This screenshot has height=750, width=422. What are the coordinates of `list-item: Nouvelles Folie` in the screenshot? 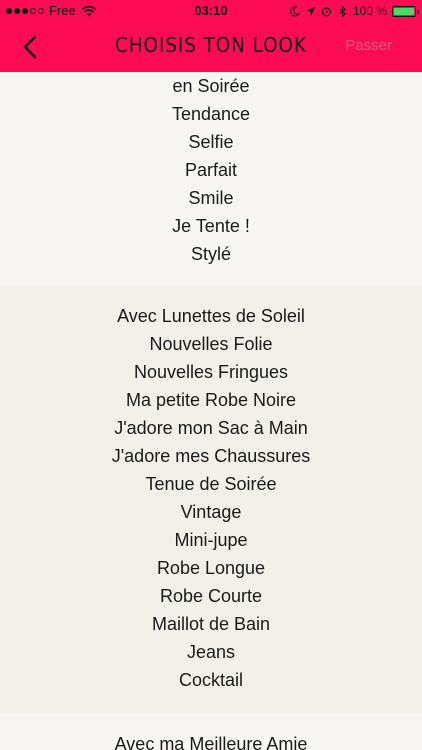 It's located at (211, 344).